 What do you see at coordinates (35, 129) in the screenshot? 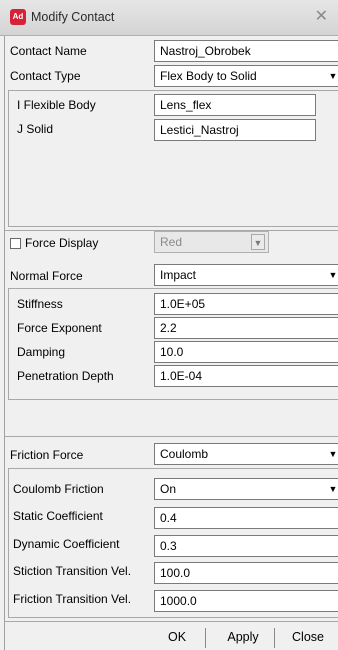
I see `j-solid-label: J Solid` at bounding box center [35, 129].